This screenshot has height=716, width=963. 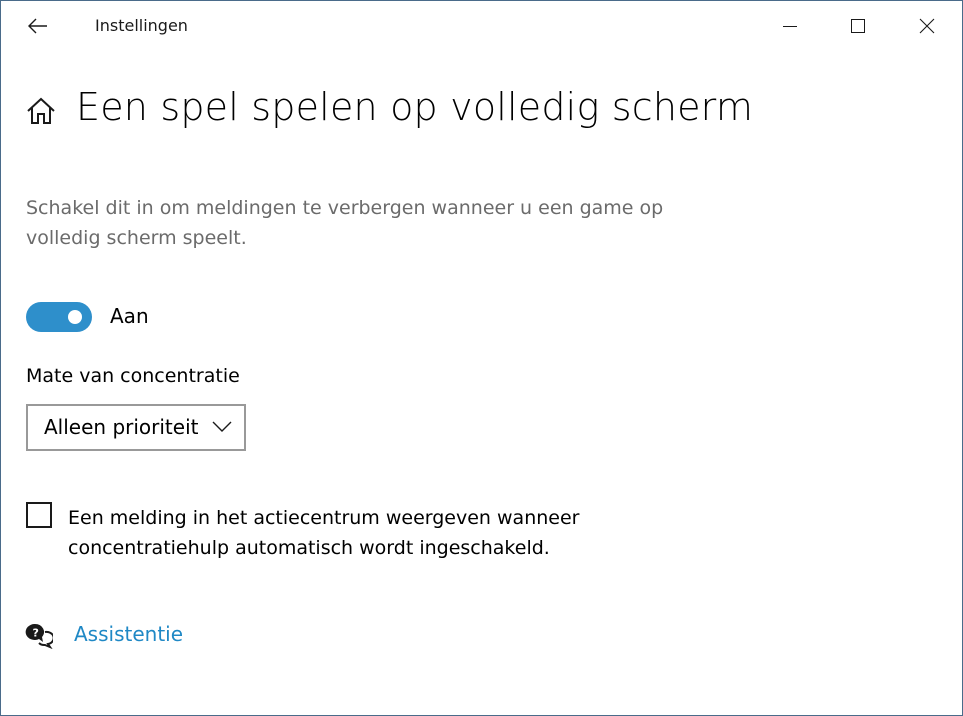 I want to click on chevron-down-icon, so click(x=222, y=426).